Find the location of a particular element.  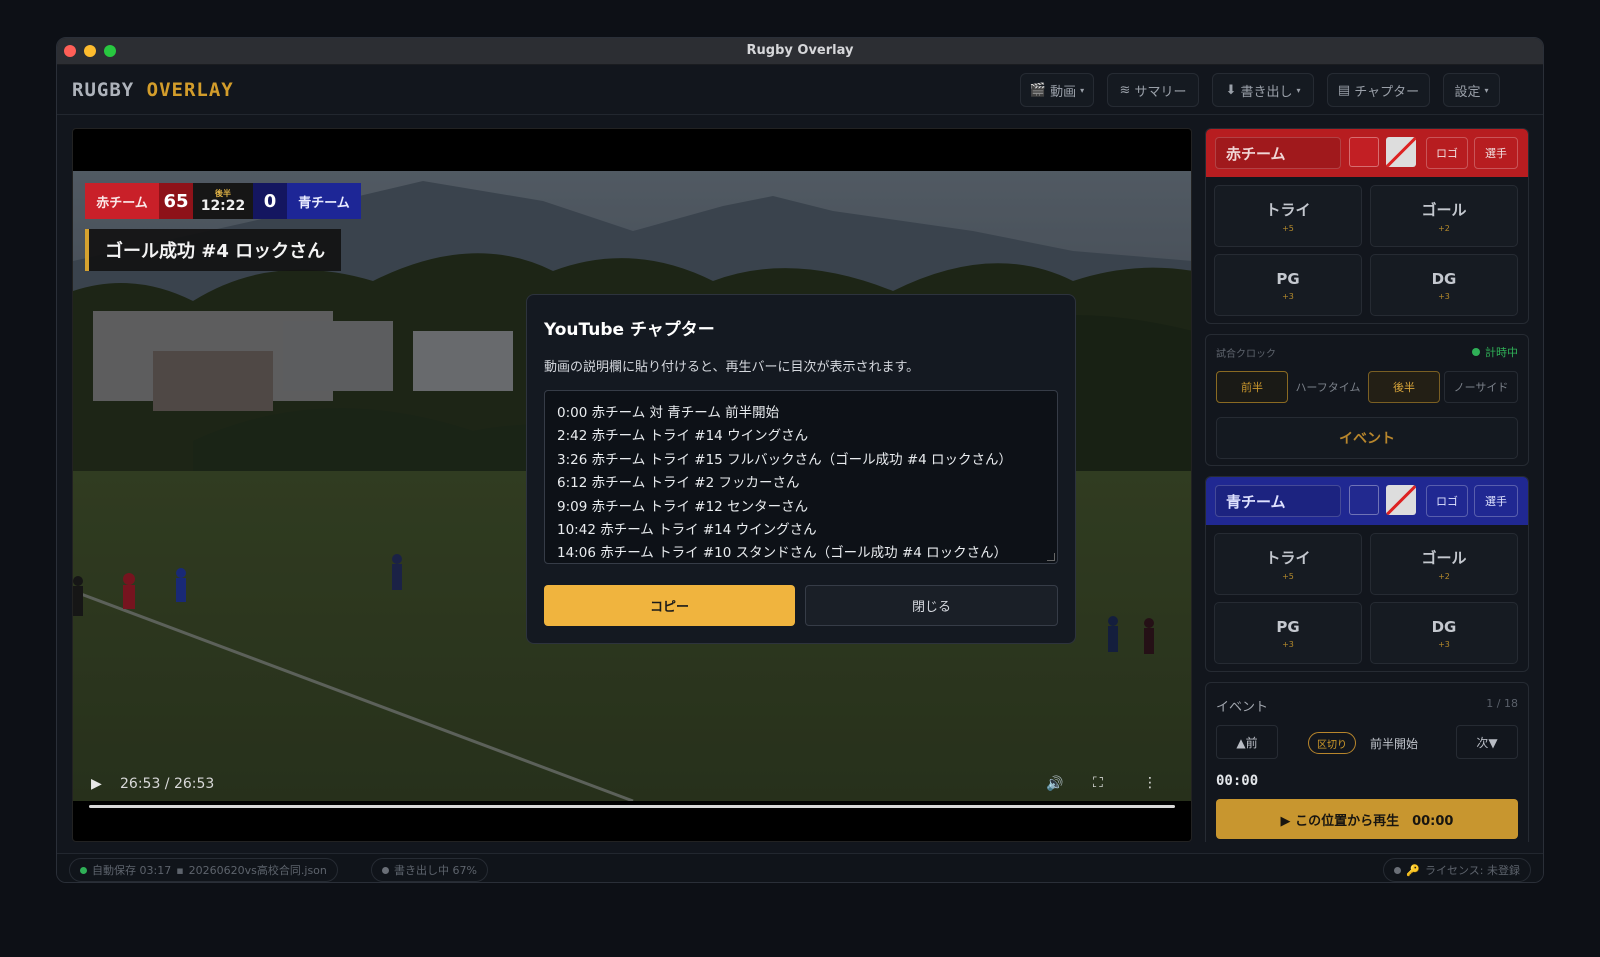

chapters-button: ▤ チャプター is located at coordinates (1378, 90).